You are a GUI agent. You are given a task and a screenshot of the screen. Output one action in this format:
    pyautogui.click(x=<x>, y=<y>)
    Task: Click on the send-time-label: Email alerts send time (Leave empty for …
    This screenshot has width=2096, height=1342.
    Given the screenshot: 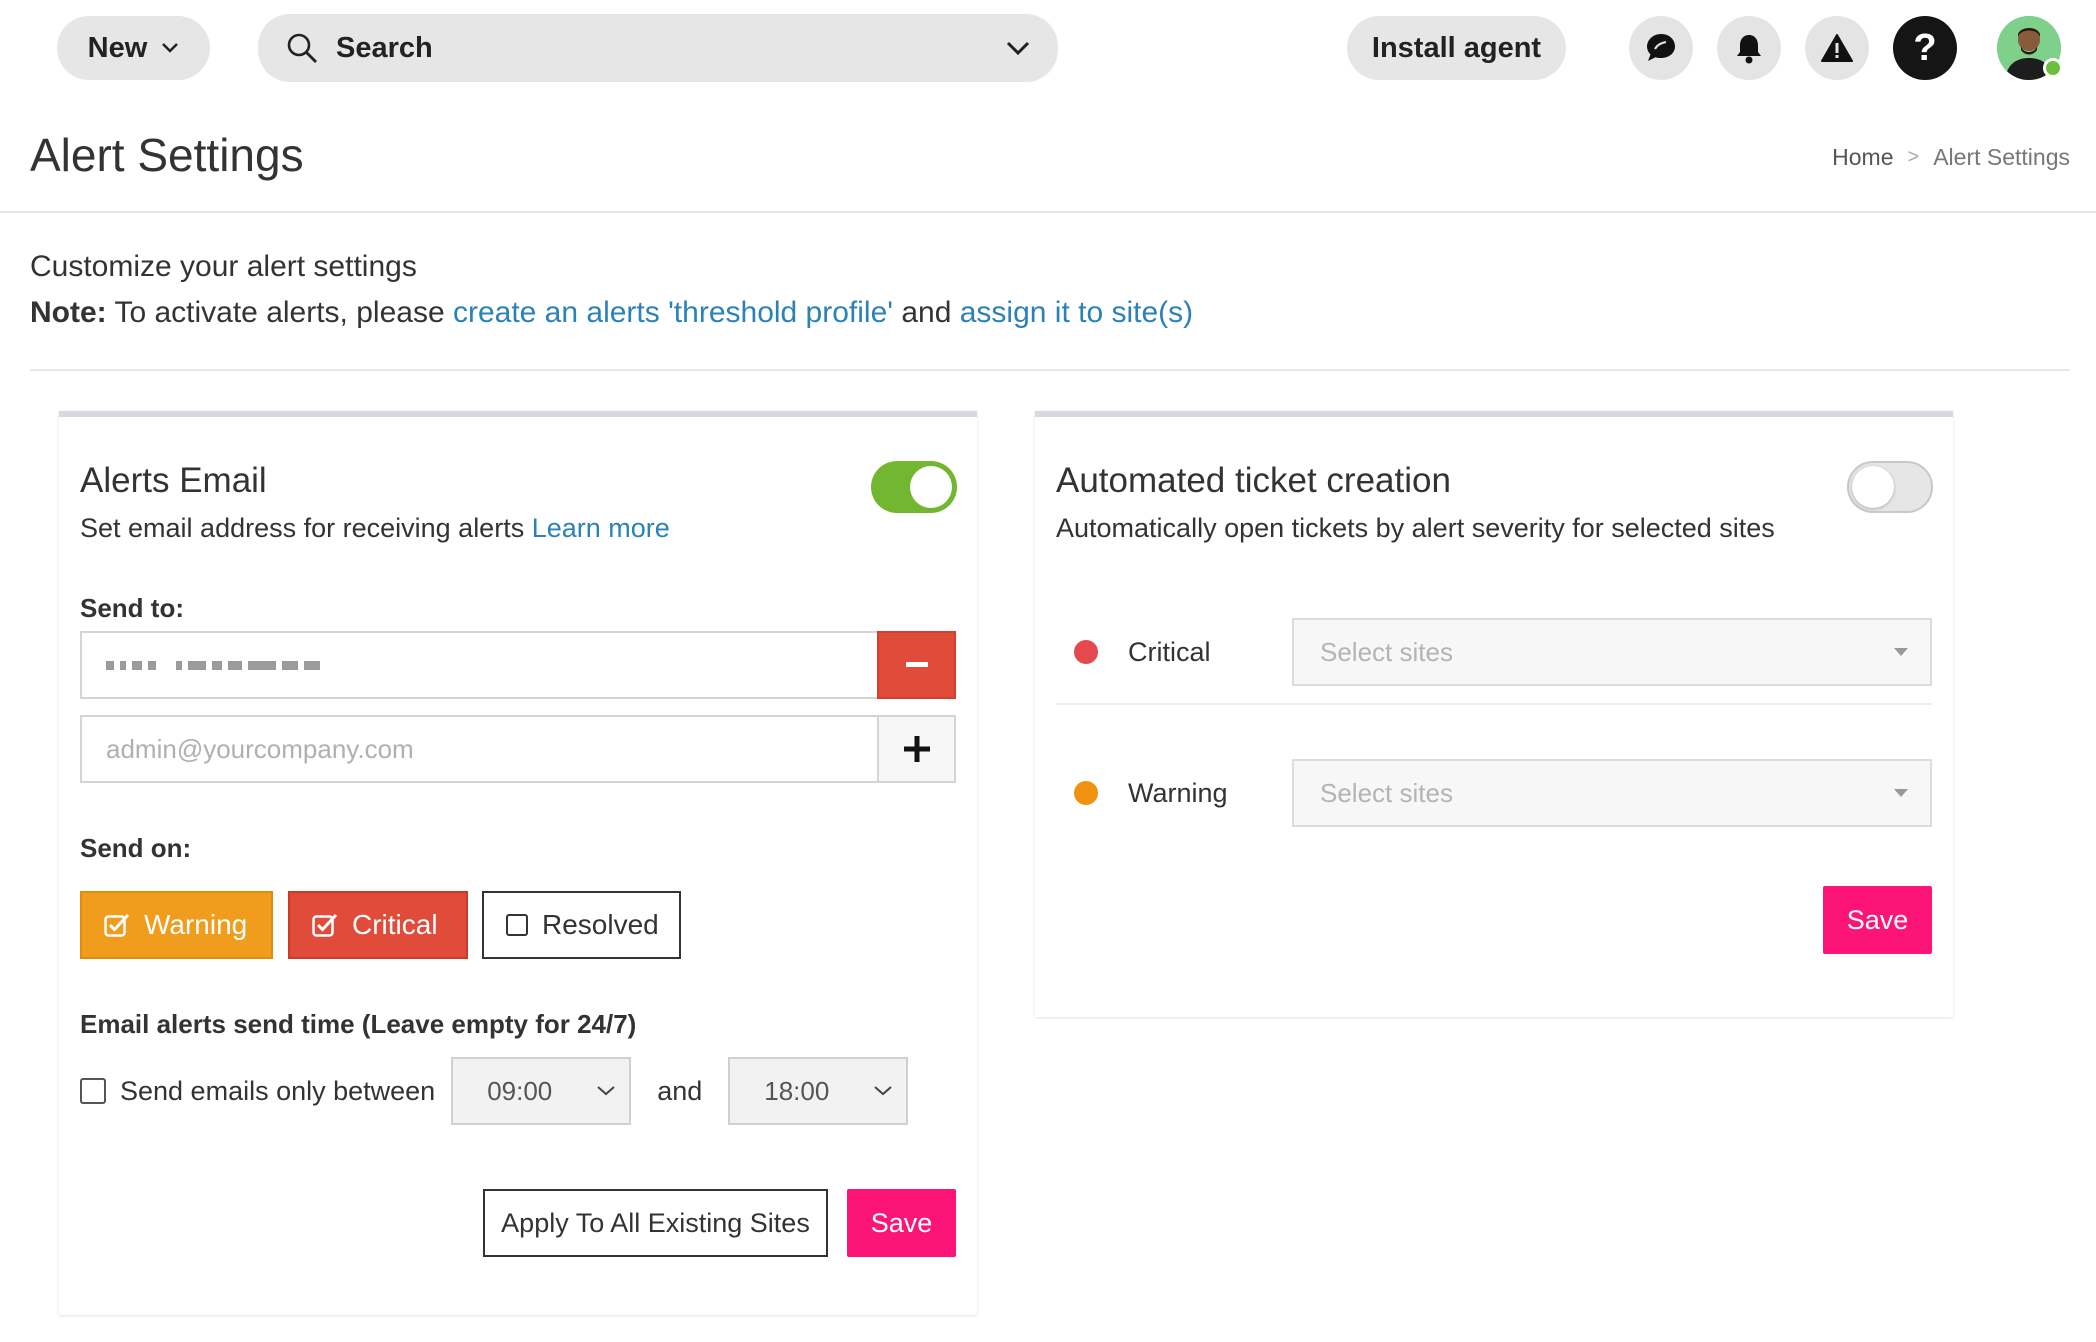 What is the action you would take?
    pyautogui.click(x=358, y=1024)
    